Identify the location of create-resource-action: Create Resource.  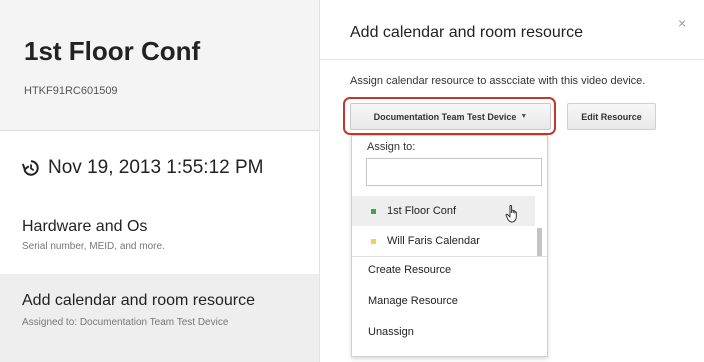
(409, 270).